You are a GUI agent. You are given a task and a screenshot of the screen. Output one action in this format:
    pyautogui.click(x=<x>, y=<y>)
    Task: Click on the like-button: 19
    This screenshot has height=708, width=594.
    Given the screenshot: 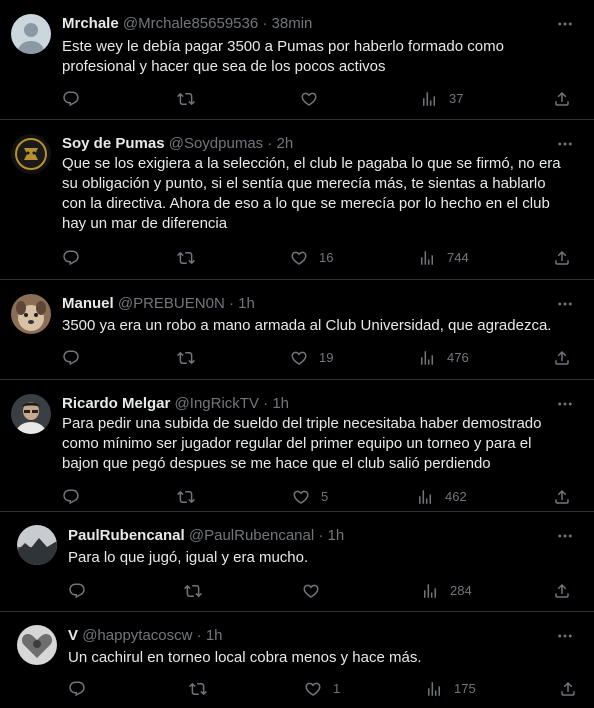 What is the action you would take?
    pyautogui.click(x=311, y=358)
    